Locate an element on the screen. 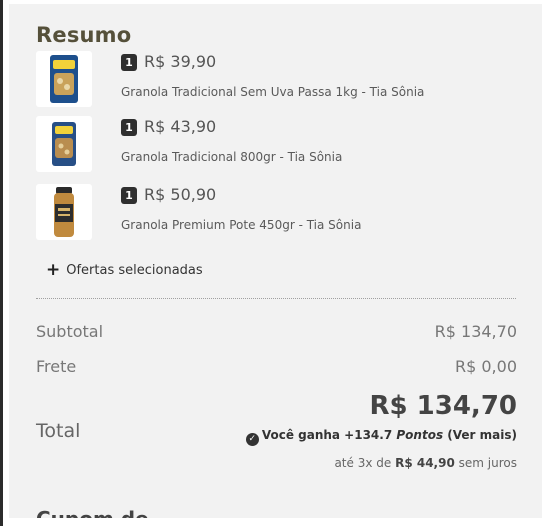 This screenshot has height=526, width=553. summary-title: Resumo is located at coordinates (84, 35).